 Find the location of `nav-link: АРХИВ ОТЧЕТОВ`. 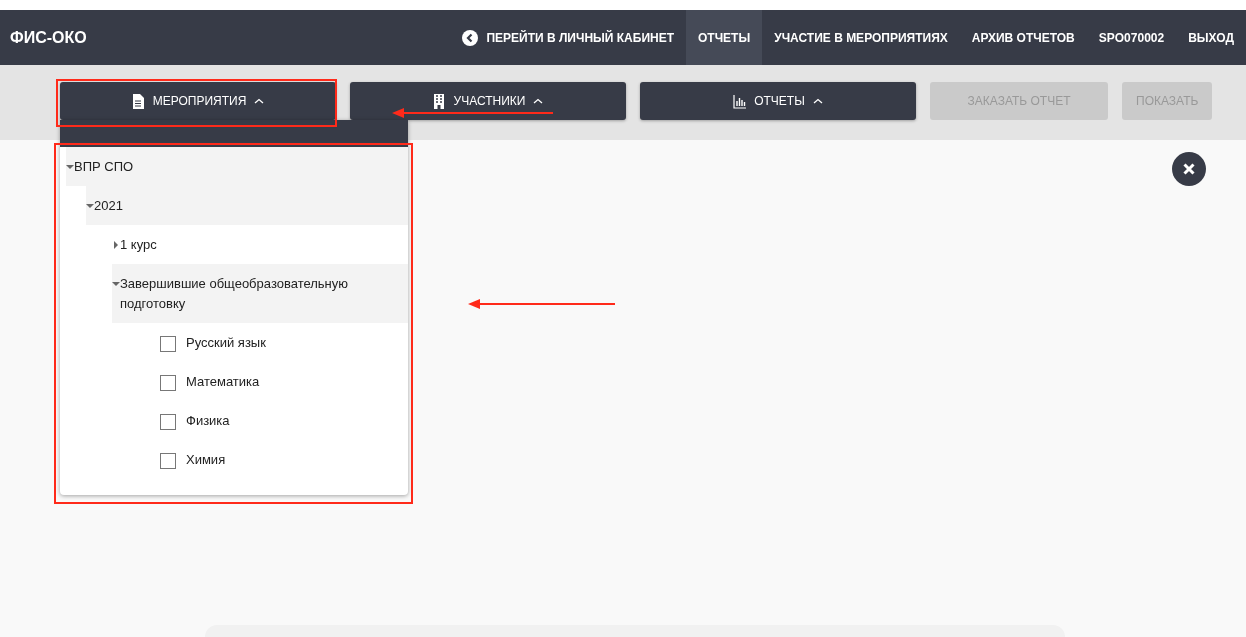

nav-link: АРХИВ ОТЧЕТОВ is located at coordinates (1023, 37).